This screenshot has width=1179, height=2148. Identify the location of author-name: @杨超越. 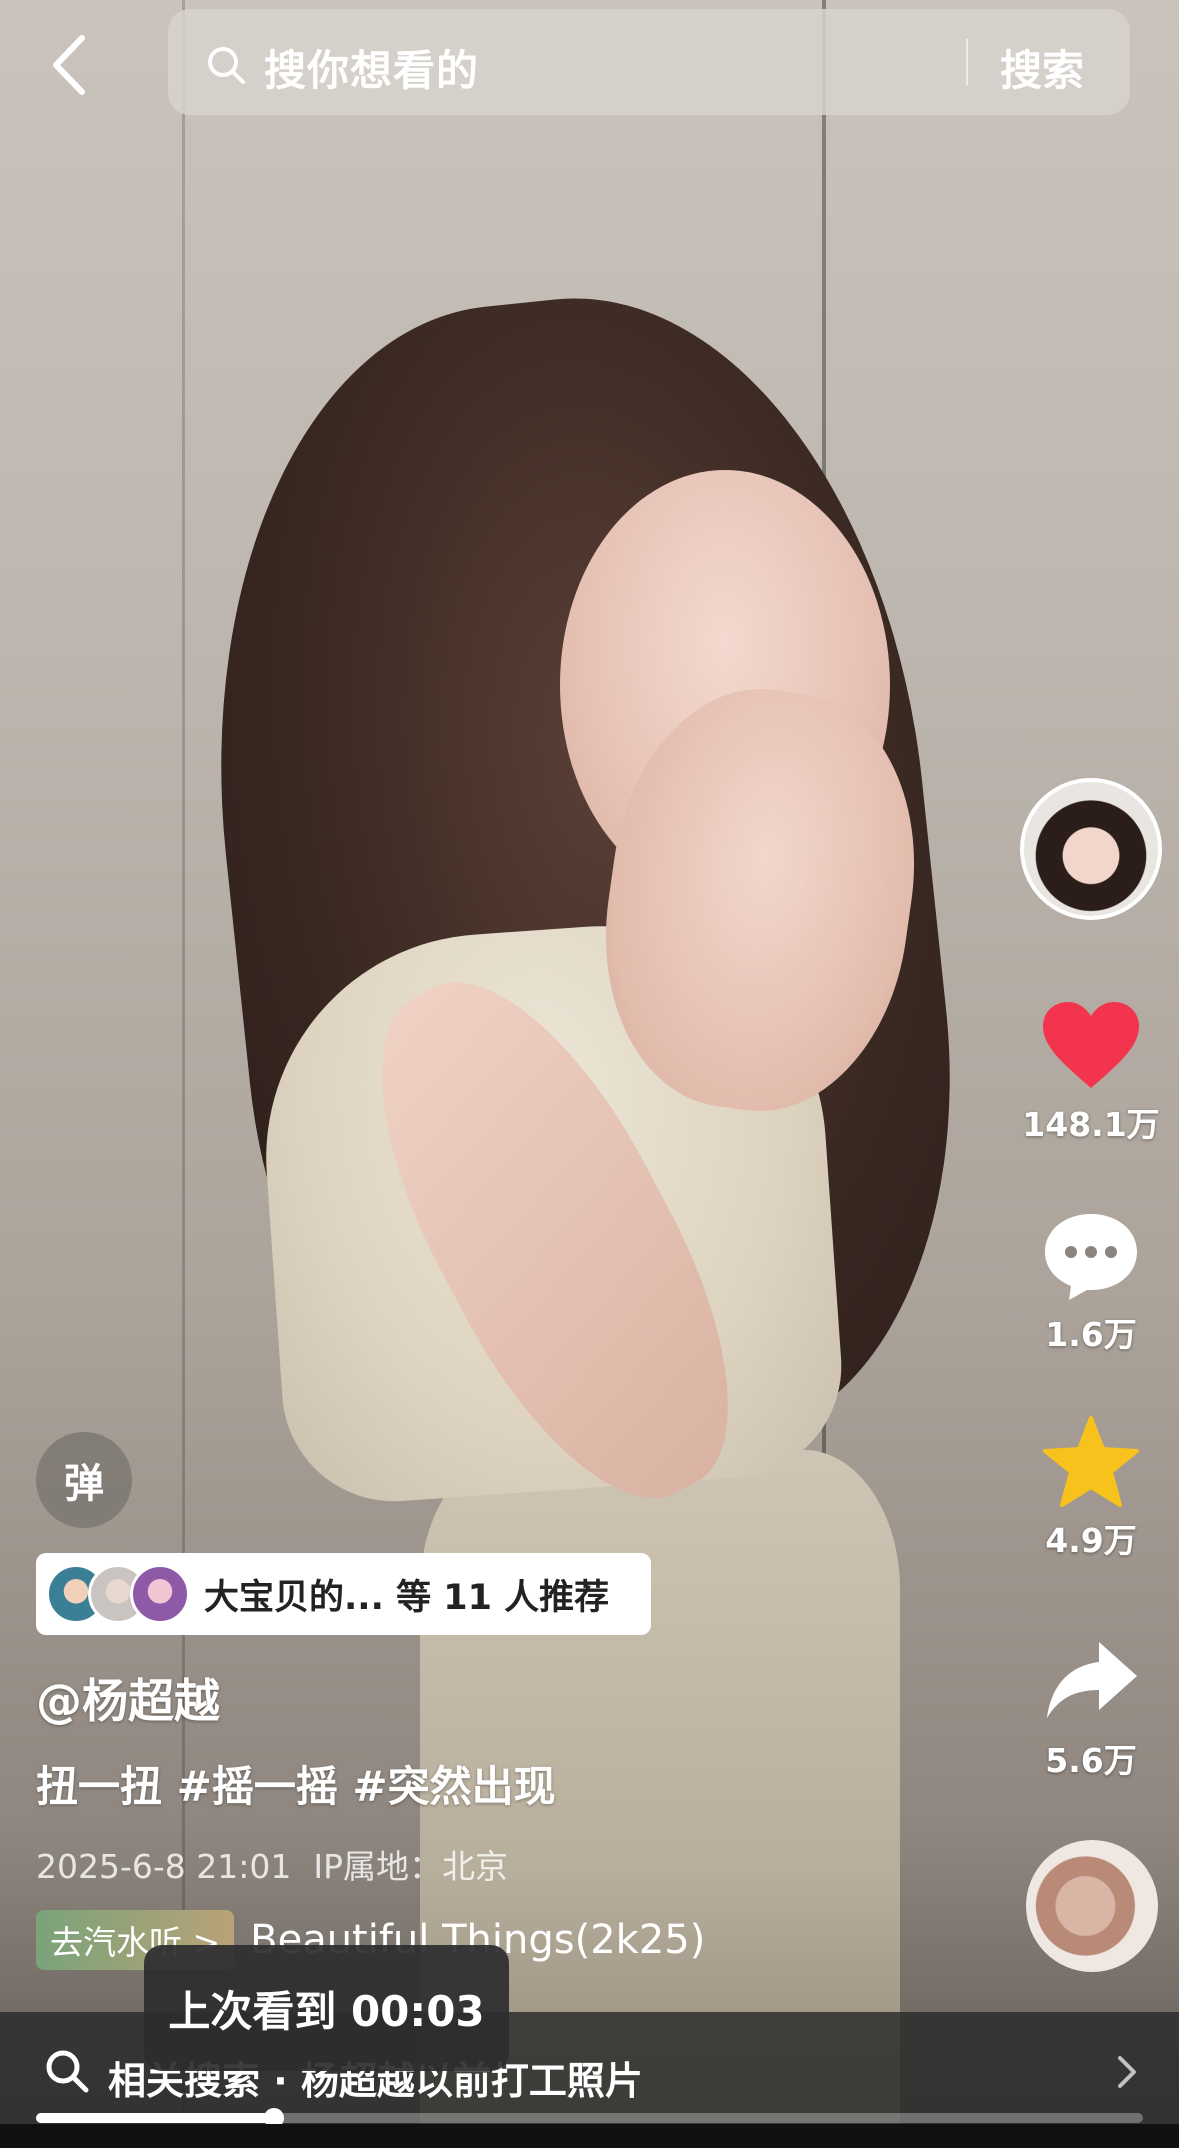
(128, 1698).